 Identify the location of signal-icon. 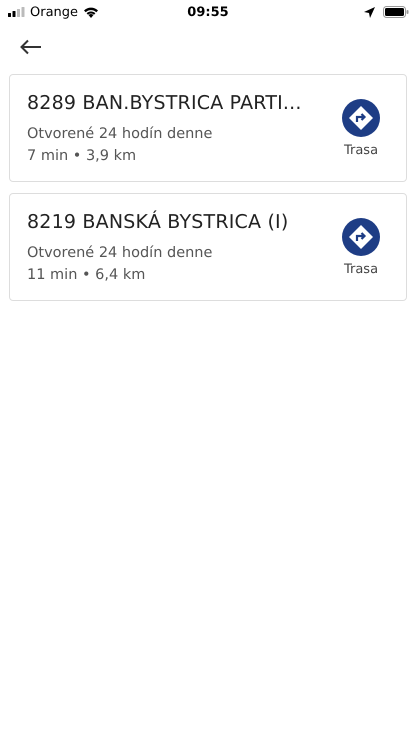
(16, 12).